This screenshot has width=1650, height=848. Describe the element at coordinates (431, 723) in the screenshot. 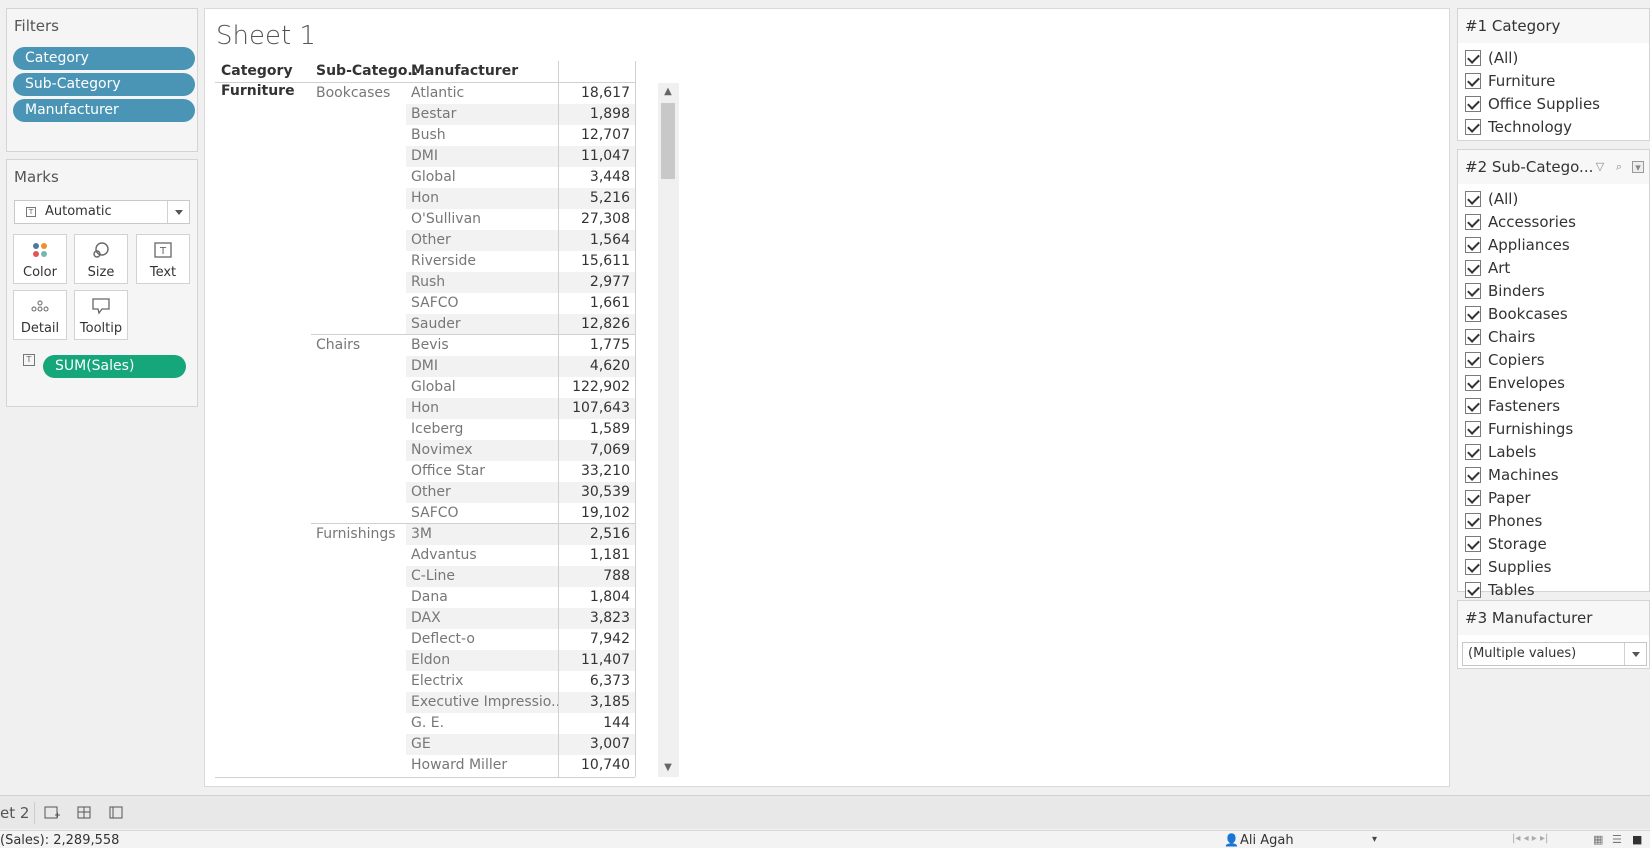

I see `table-row: G. E. 144` at that location.